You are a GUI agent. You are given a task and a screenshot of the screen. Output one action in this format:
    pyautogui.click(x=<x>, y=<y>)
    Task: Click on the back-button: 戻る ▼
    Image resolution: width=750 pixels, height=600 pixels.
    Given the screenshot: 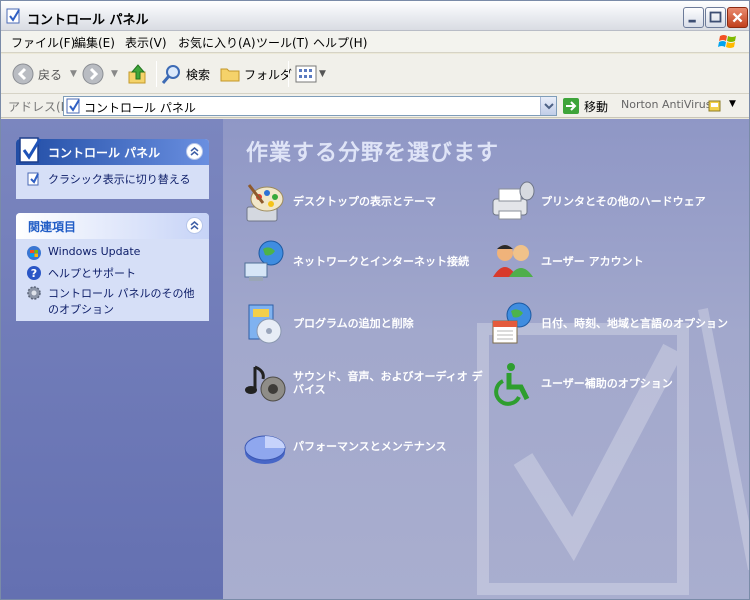 What is the action you would take?
    pyautogui.click(x=44, y=74)
    